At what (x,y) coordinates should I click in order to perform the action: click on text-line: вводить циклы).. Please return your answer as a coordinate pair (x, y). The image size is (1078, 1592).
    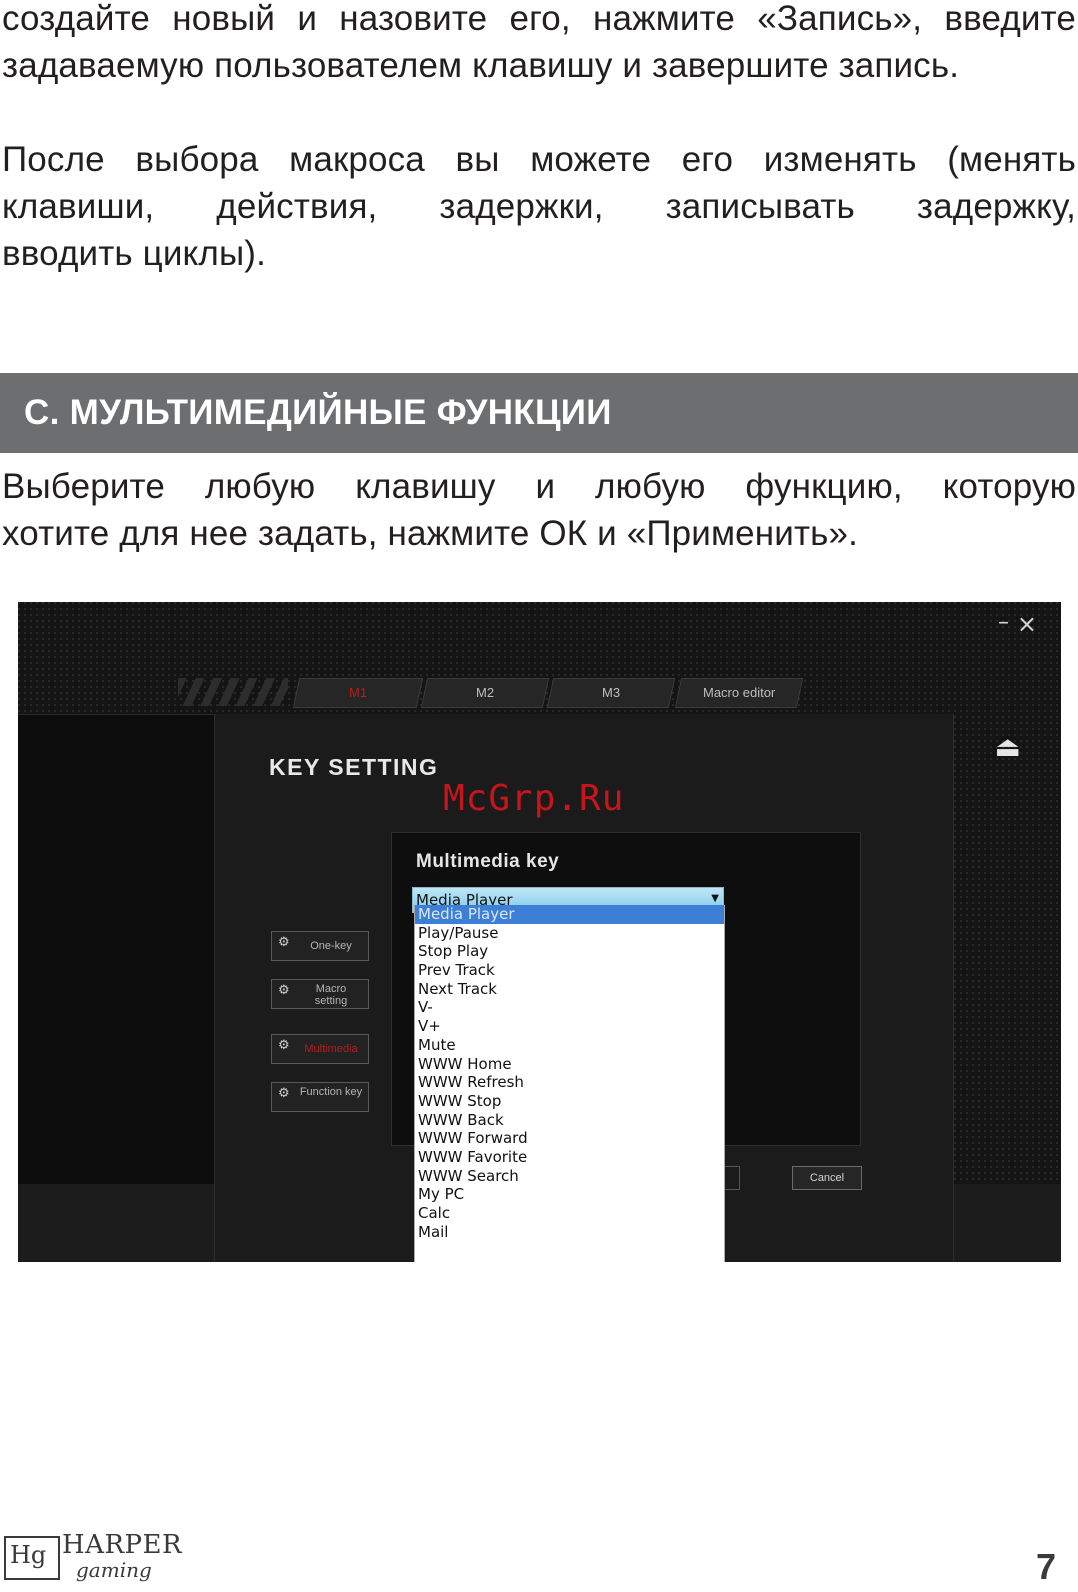
    Looking at the image, I should click on (134, 253).